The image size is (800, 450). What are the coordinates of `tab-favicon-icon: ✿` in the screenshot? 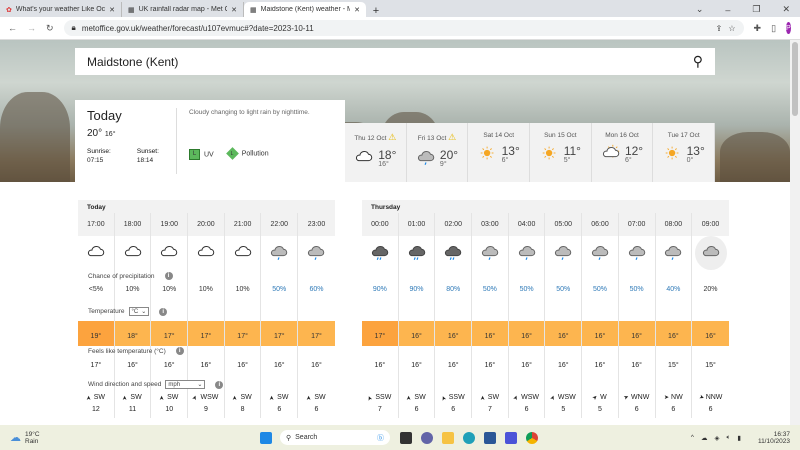 It's located at (9, 10).